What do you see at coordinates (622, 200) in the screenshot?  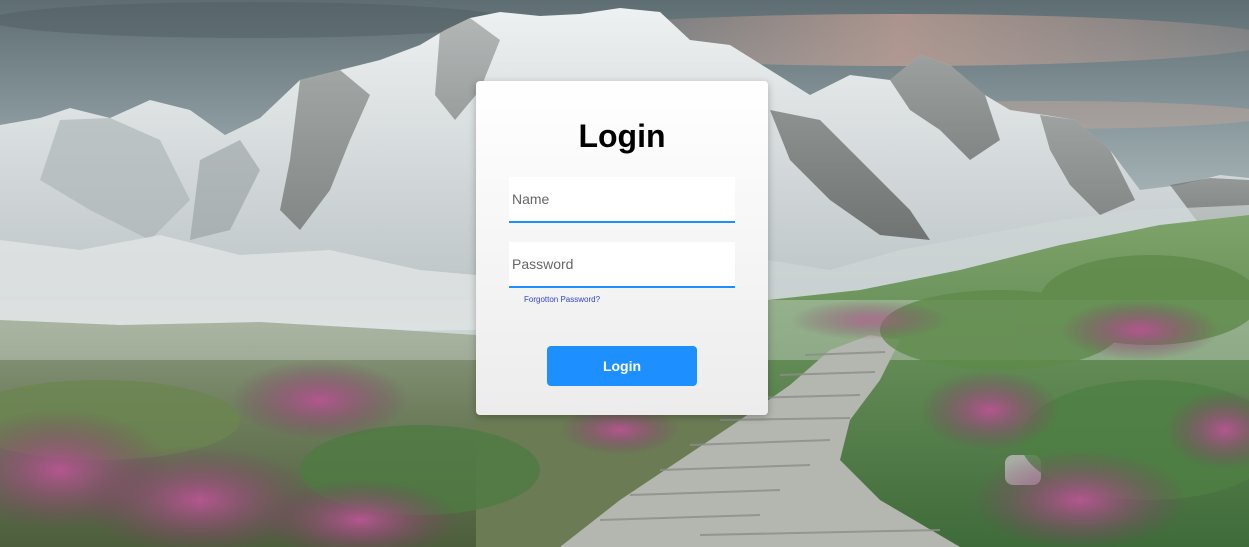 I see `name-input` at bounding box center [622, 200].